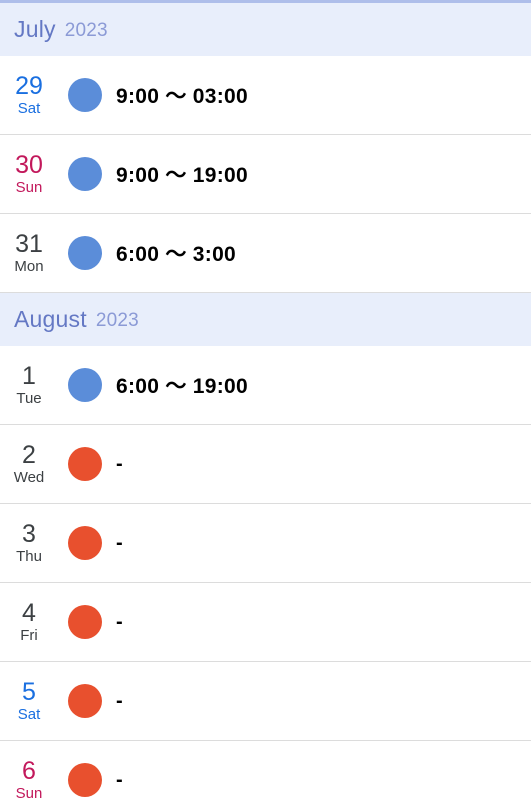  What do you see at coordinates (29, 267) in the screenshot?
I see `date-day-of-week: Mon` at bounding box center [29, 267].